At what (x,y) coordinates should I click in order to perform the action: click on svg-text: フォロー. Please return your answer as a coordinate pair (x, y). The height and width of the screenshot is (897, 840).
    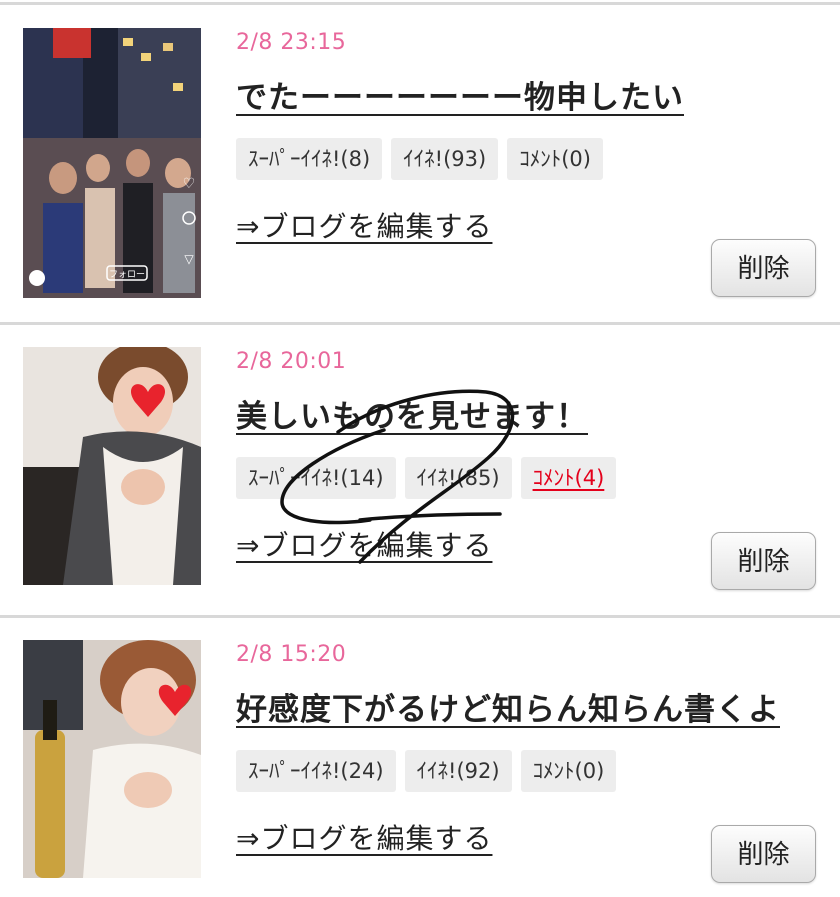
    Looking at the image, I should click on (127, 275).